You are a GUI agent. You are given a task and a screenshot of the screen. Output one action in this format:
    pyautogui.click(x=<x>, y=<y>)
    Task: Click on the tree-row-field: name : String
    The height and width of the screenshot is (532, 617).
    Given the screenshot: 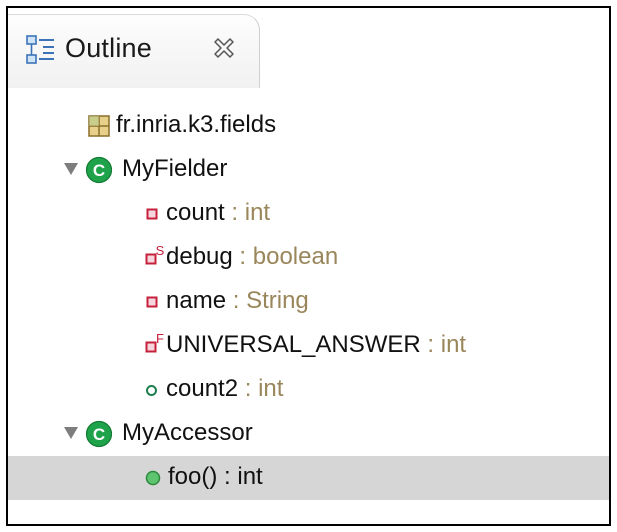 What is the action you would take?
    pyautogui.click(x=308, y=302)
    